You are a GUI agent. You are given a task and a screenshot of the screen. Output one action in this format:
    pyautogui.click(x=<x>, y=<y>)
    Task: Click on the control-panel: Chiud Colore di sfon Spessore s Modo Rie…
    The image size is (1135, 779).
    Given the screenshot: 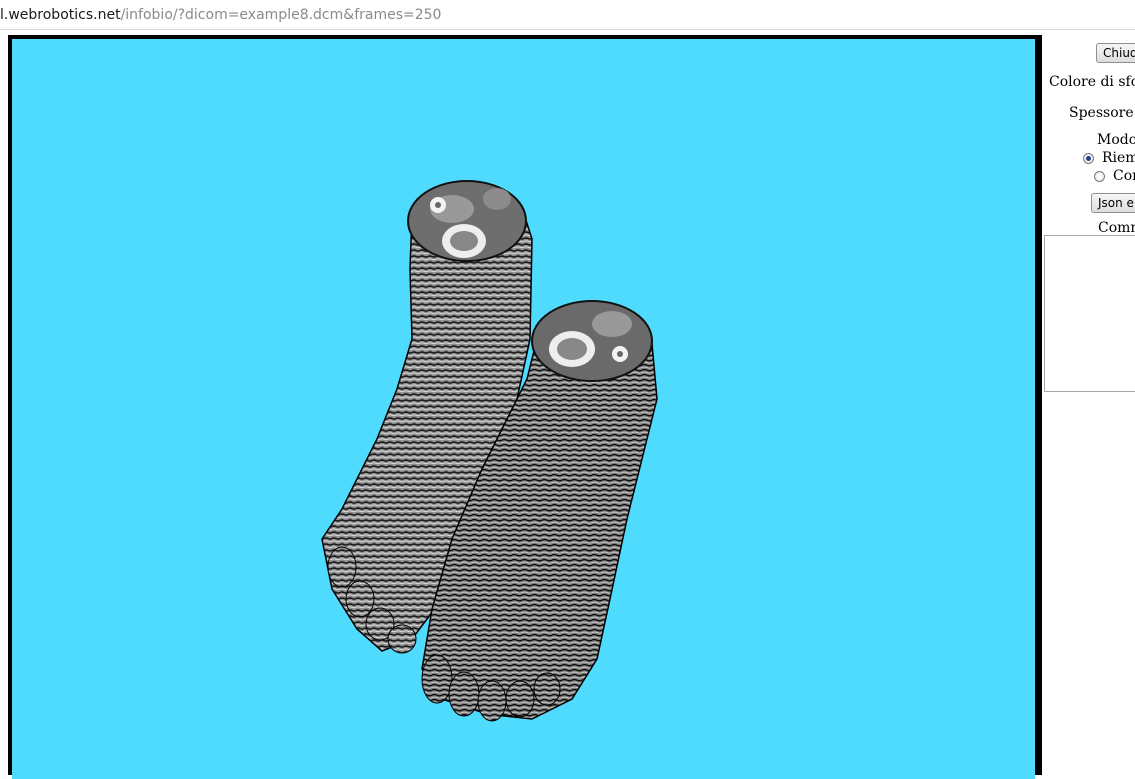 What is the action you would take?
    pyautogui.click(x=1088, y=398)
    